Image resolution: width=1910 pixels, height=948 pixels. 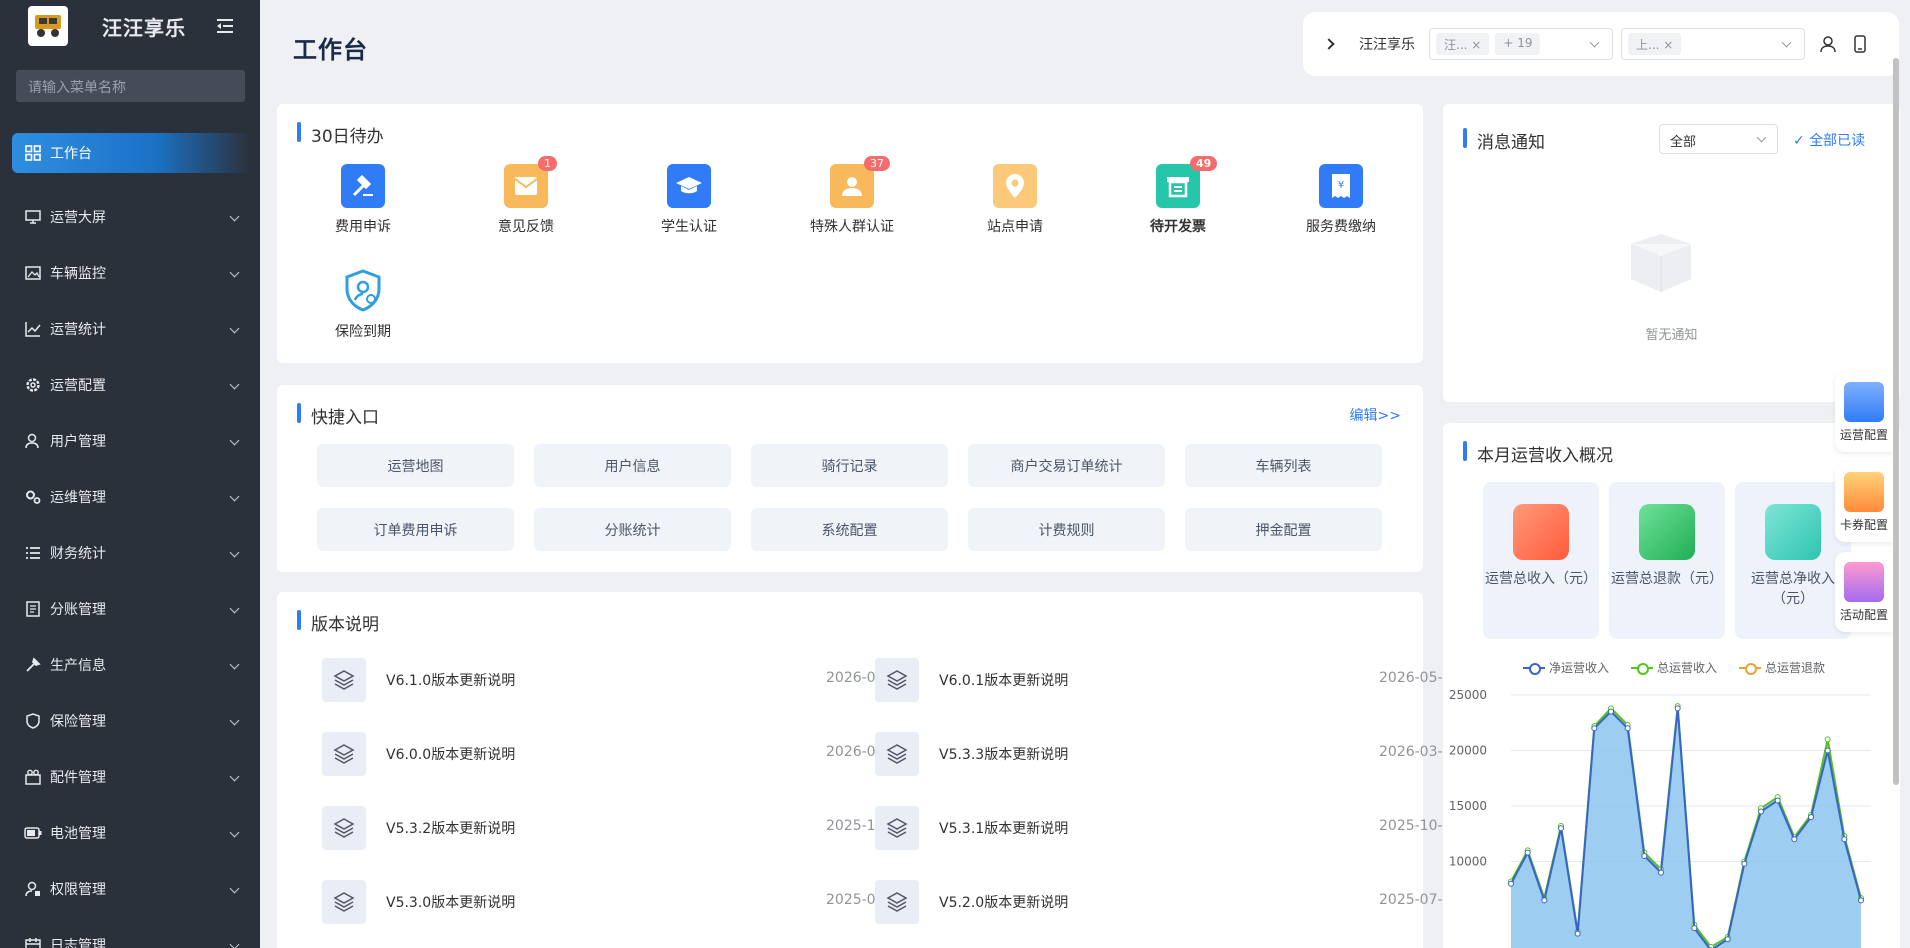 I want to click on menu-item-permission: 权限管理, so click(x=130, y=889).